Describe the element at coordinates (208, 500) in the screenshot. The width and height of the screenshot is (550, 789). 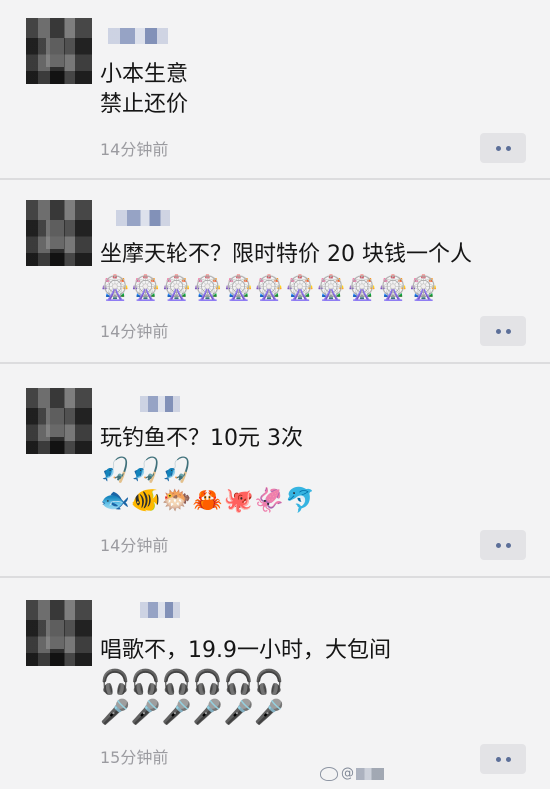
I see `post-emoji-row: 🐟🐠🐡🦀🐙🦑🐬` at that location.